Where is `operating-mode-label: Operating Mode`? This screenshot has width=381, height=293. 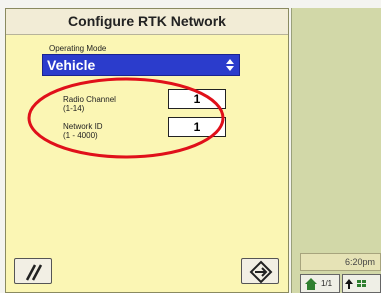 operating-mode-label: Operating Mode is located at coordinates (78, 48).